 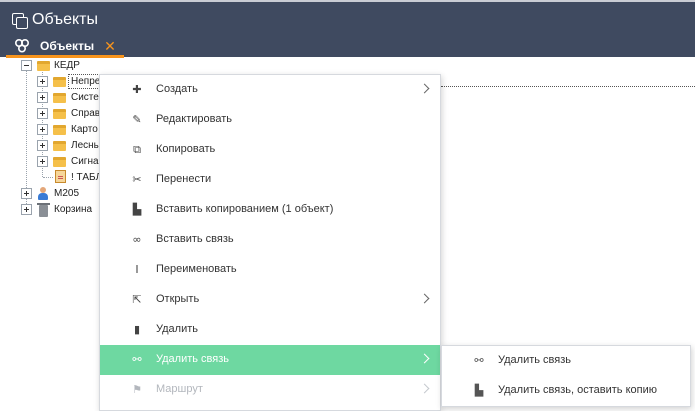 I want to click on submenu-item-label: Удалить связь, so click(x=535, y=360).